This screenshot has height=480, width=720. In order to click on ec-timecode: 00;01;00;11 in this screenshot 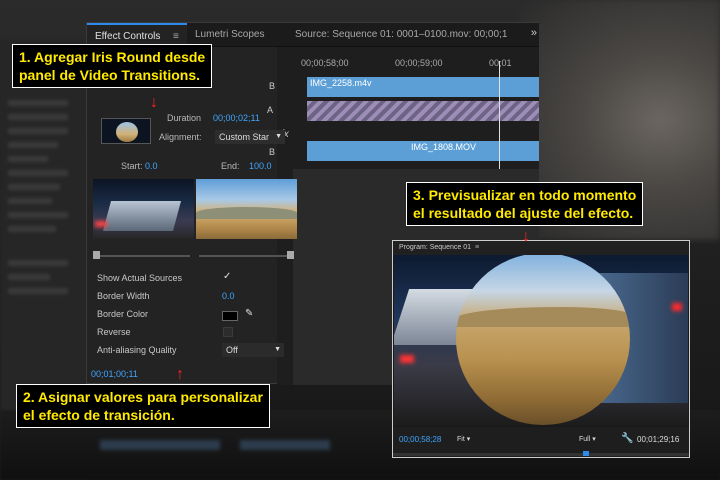, I will do `click(114, 374)`.